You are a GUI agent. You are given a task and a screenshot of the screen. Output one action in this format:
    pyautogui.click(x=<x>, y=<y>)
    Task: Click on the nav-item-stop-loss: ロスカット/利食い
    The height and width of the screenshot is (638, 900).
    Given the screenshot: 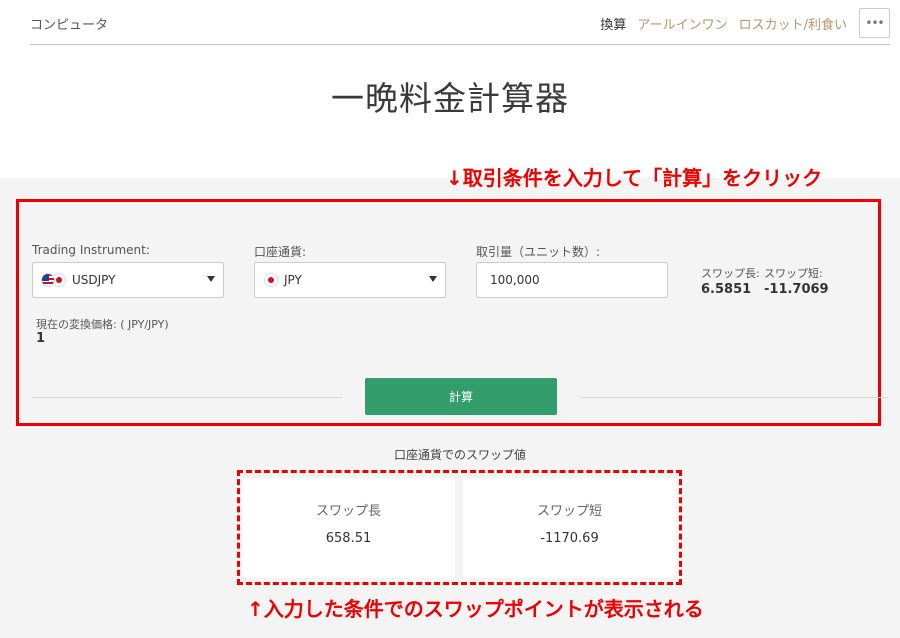 What is the action you would take?
    pyautogui.click(x=793, y=23)
    